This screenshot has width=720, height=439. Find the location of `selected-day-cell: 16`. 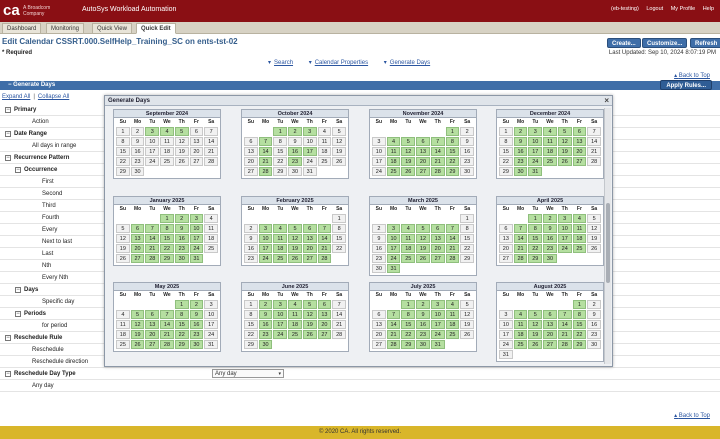

selected-day-cell: 16 is located at coordinates (295, 151).